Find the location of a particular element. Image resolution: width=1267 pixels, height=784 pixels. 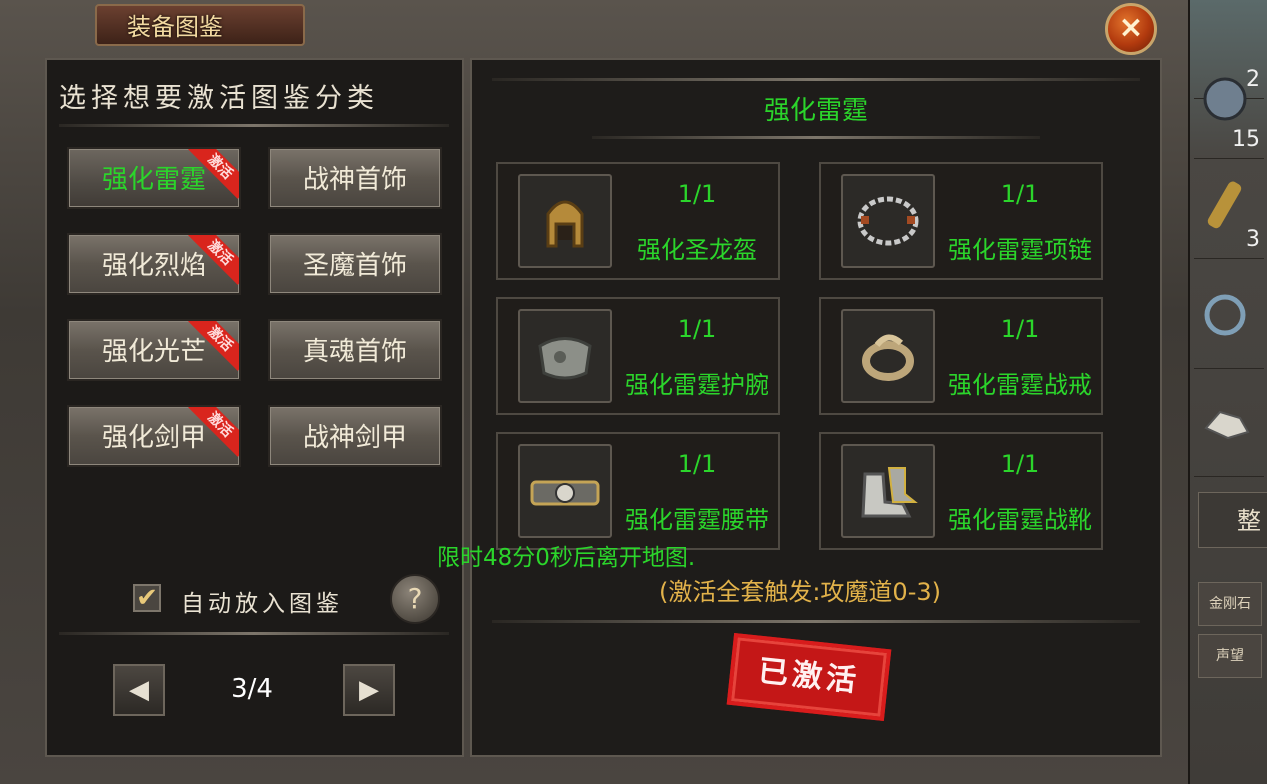

question-icon: ? is located at coordinates (415, 598).